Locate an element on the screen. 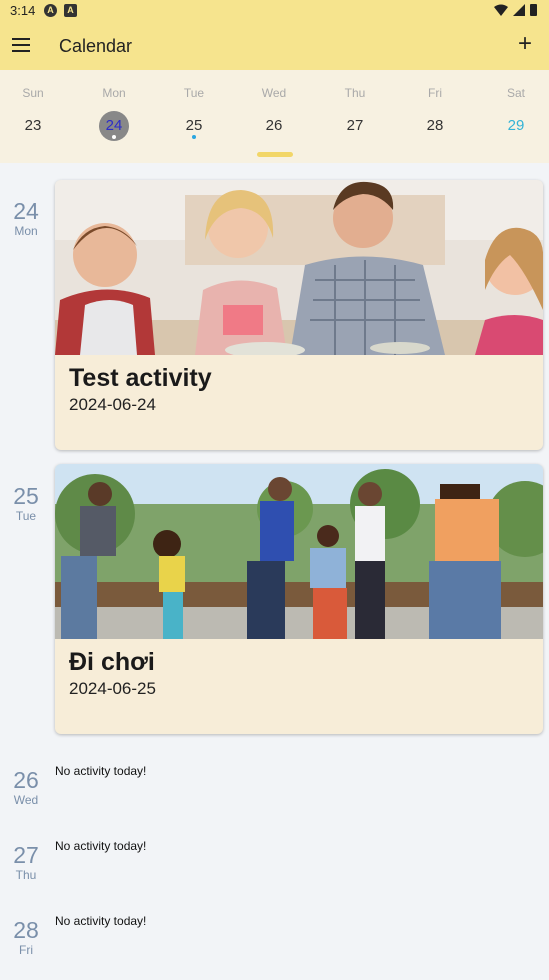  signal-icon is located at coordinates (519, 10).